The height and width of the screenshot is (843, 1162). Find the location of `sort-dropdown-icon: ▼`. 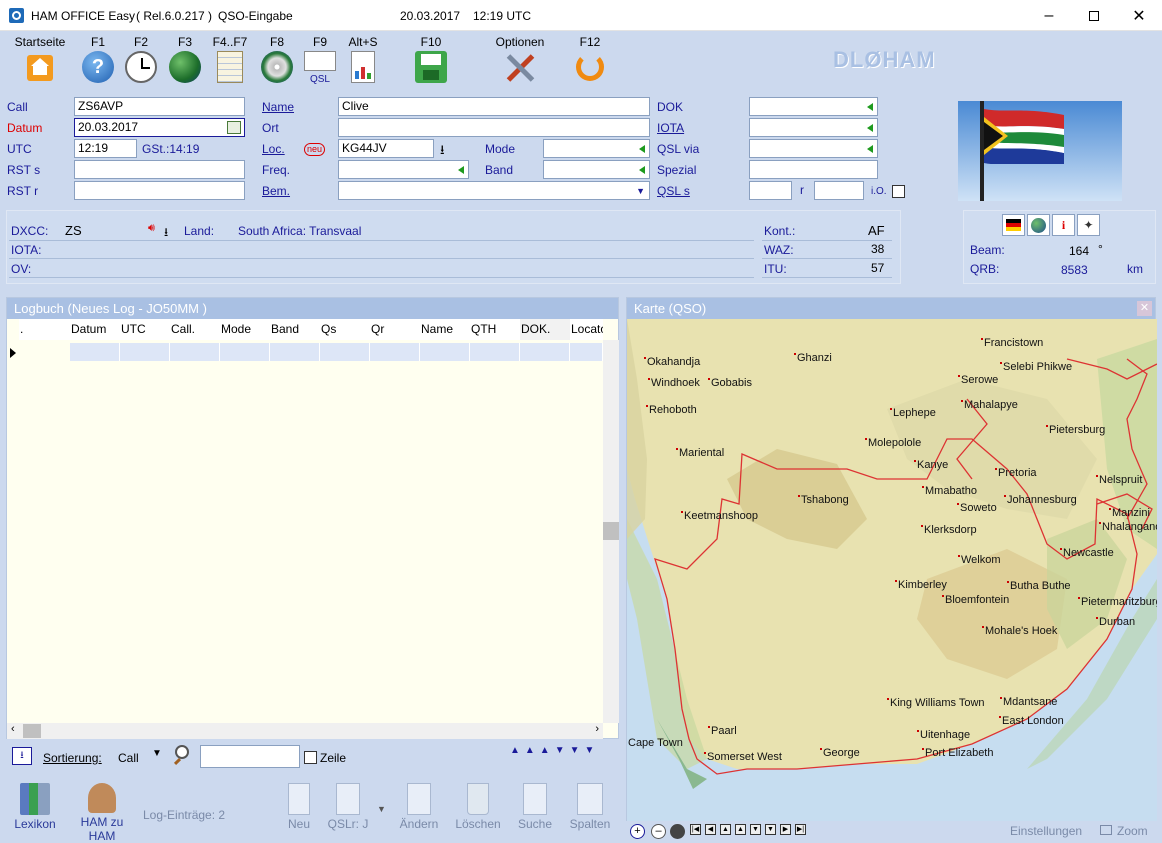

sort-dropdown-icon: ▼ is located at coordinates (157, 753).